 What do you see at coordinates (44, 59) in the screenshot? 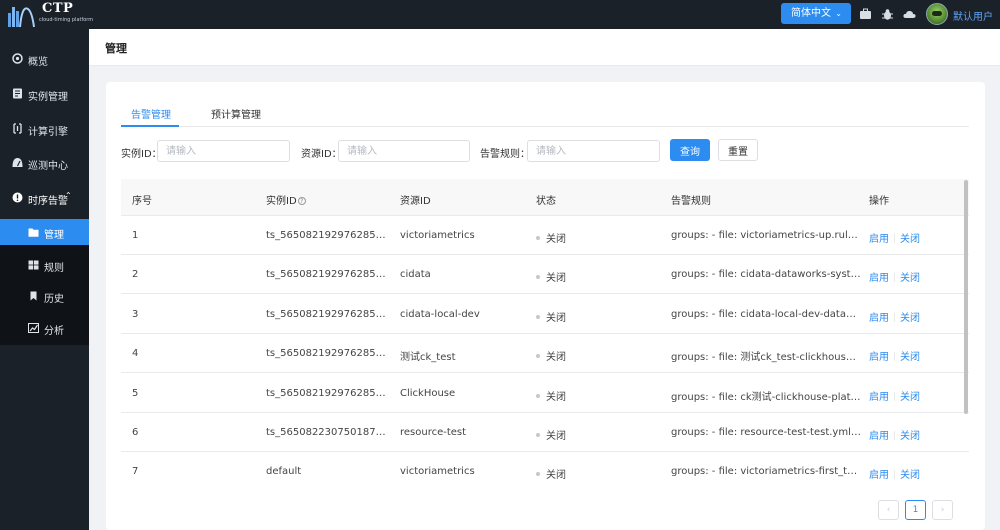
I see `sidebar-item-overview: 概览` at bounding box center [44, 59].